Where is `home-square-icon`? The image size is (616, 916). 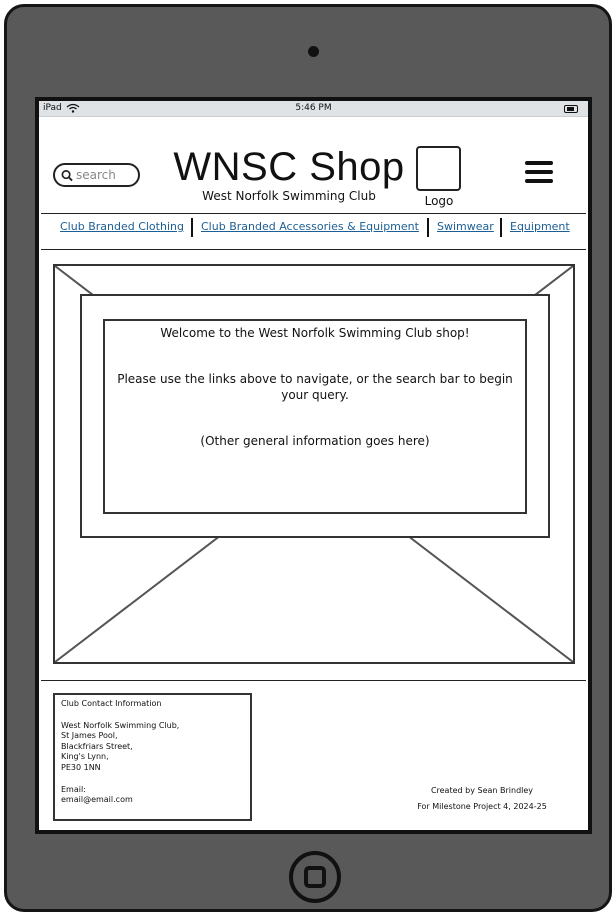 home-square-icon is located at coordinates (315, 877).